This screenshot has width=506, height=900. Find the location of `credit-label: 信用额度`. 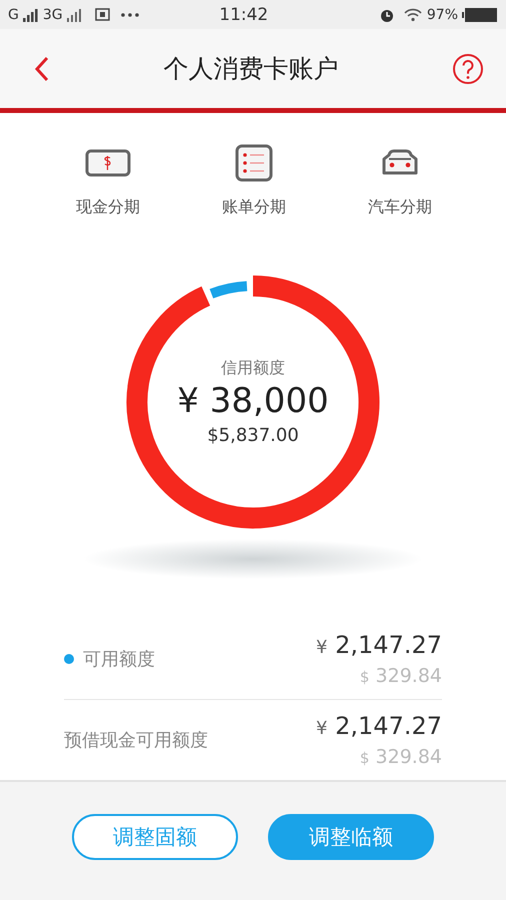

credit-label: 信用额度 is located at coordinates (253, 368).